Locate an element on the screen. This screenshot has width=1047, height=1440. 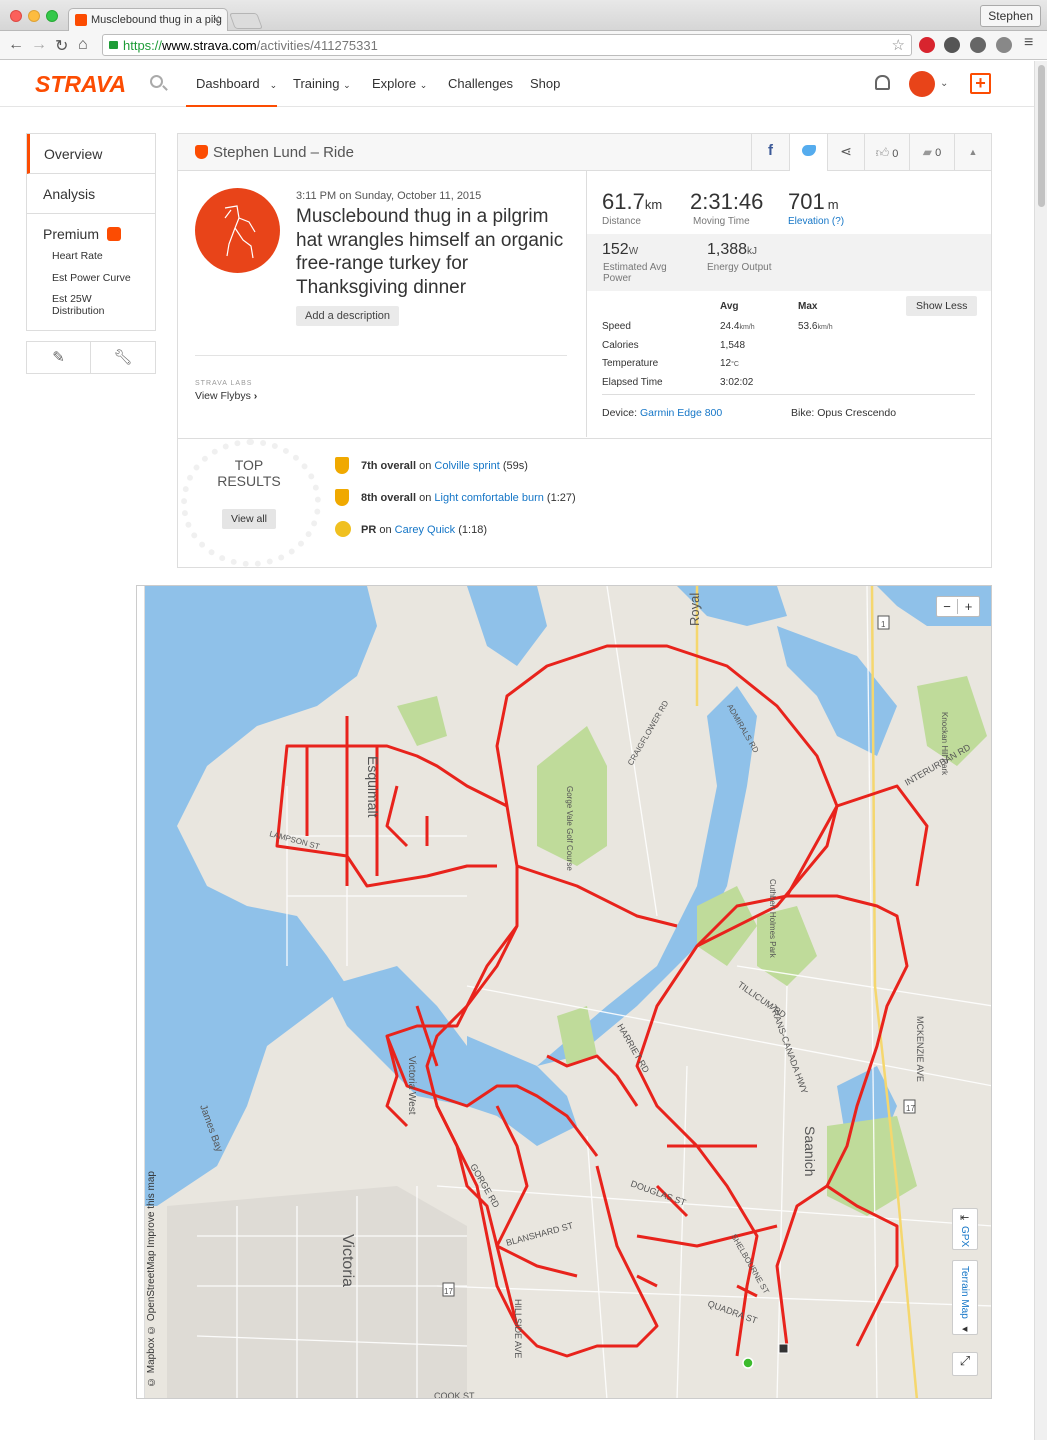
user-avatar is located at coordinates (922, 84).